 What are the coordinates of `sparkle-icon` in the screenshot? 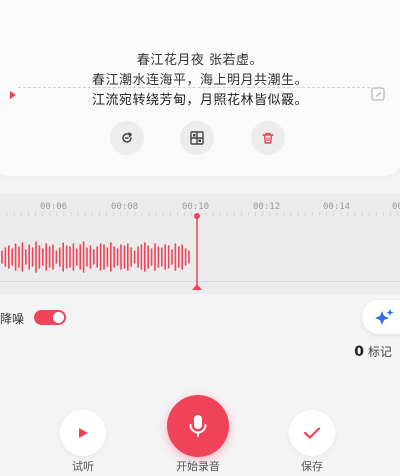 It's located at (384, 317).